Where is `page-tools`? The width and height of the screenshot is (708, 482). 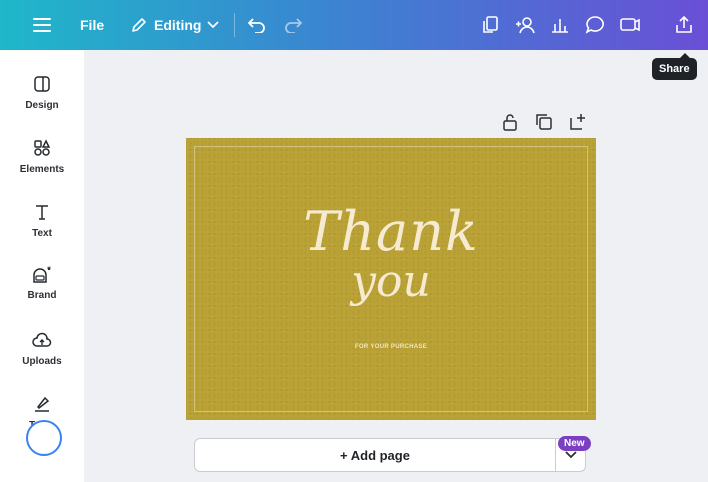 page-tools is located at coordinates (544, 122).